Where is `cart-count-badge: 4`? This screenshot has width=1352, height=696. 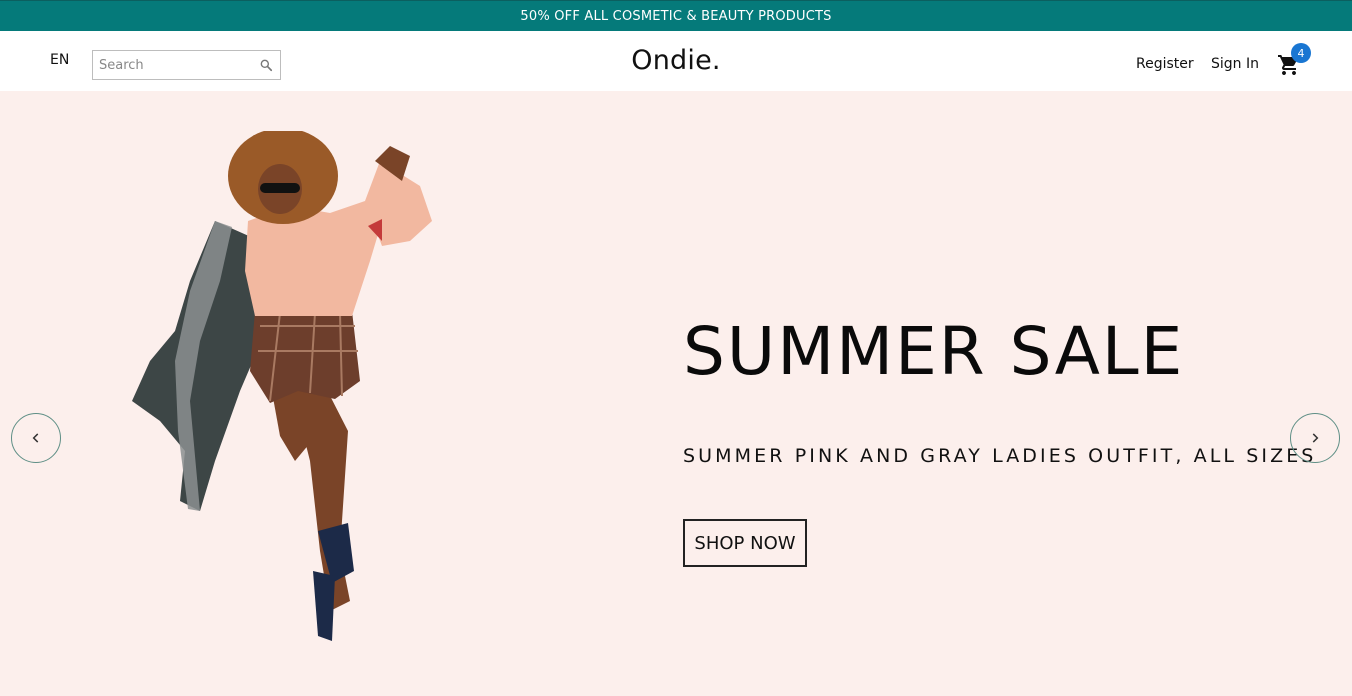 cart-count-badge: 4 is located at coordinates (1301, 53).